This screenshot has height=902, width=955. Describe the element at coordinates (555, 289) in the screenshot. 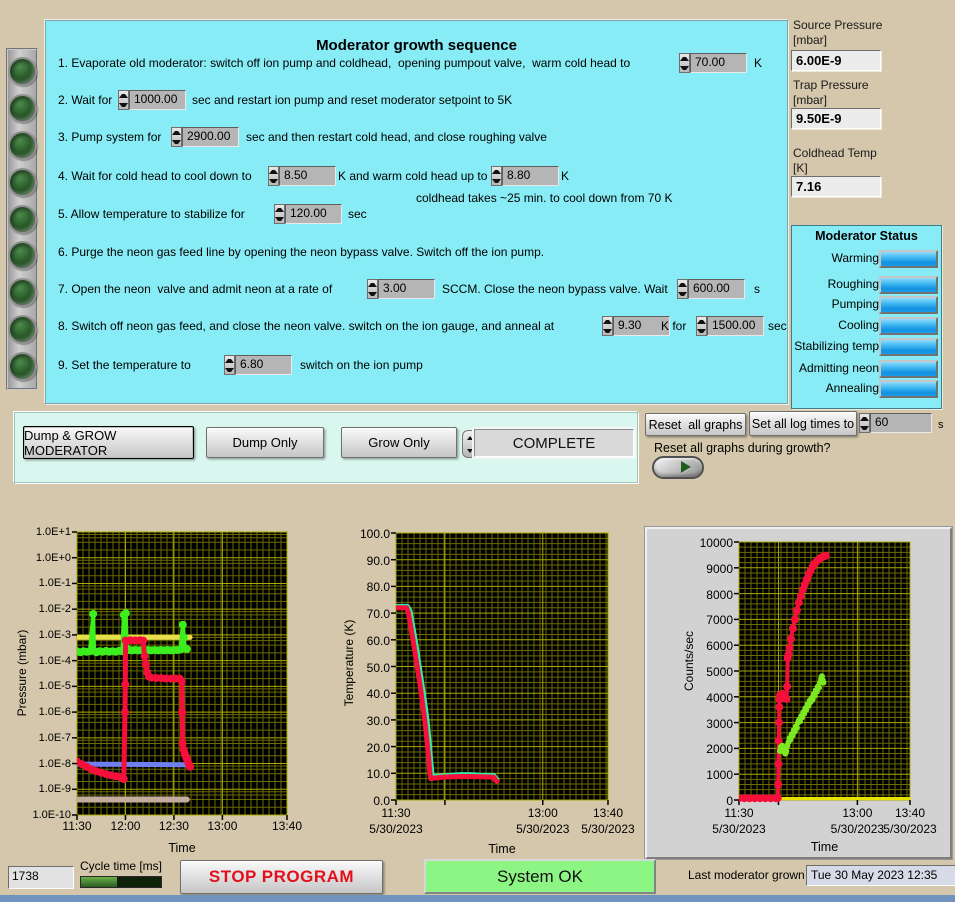

I see `step-text: SCCM. Close the neon bypass valve. Wait` at that location.